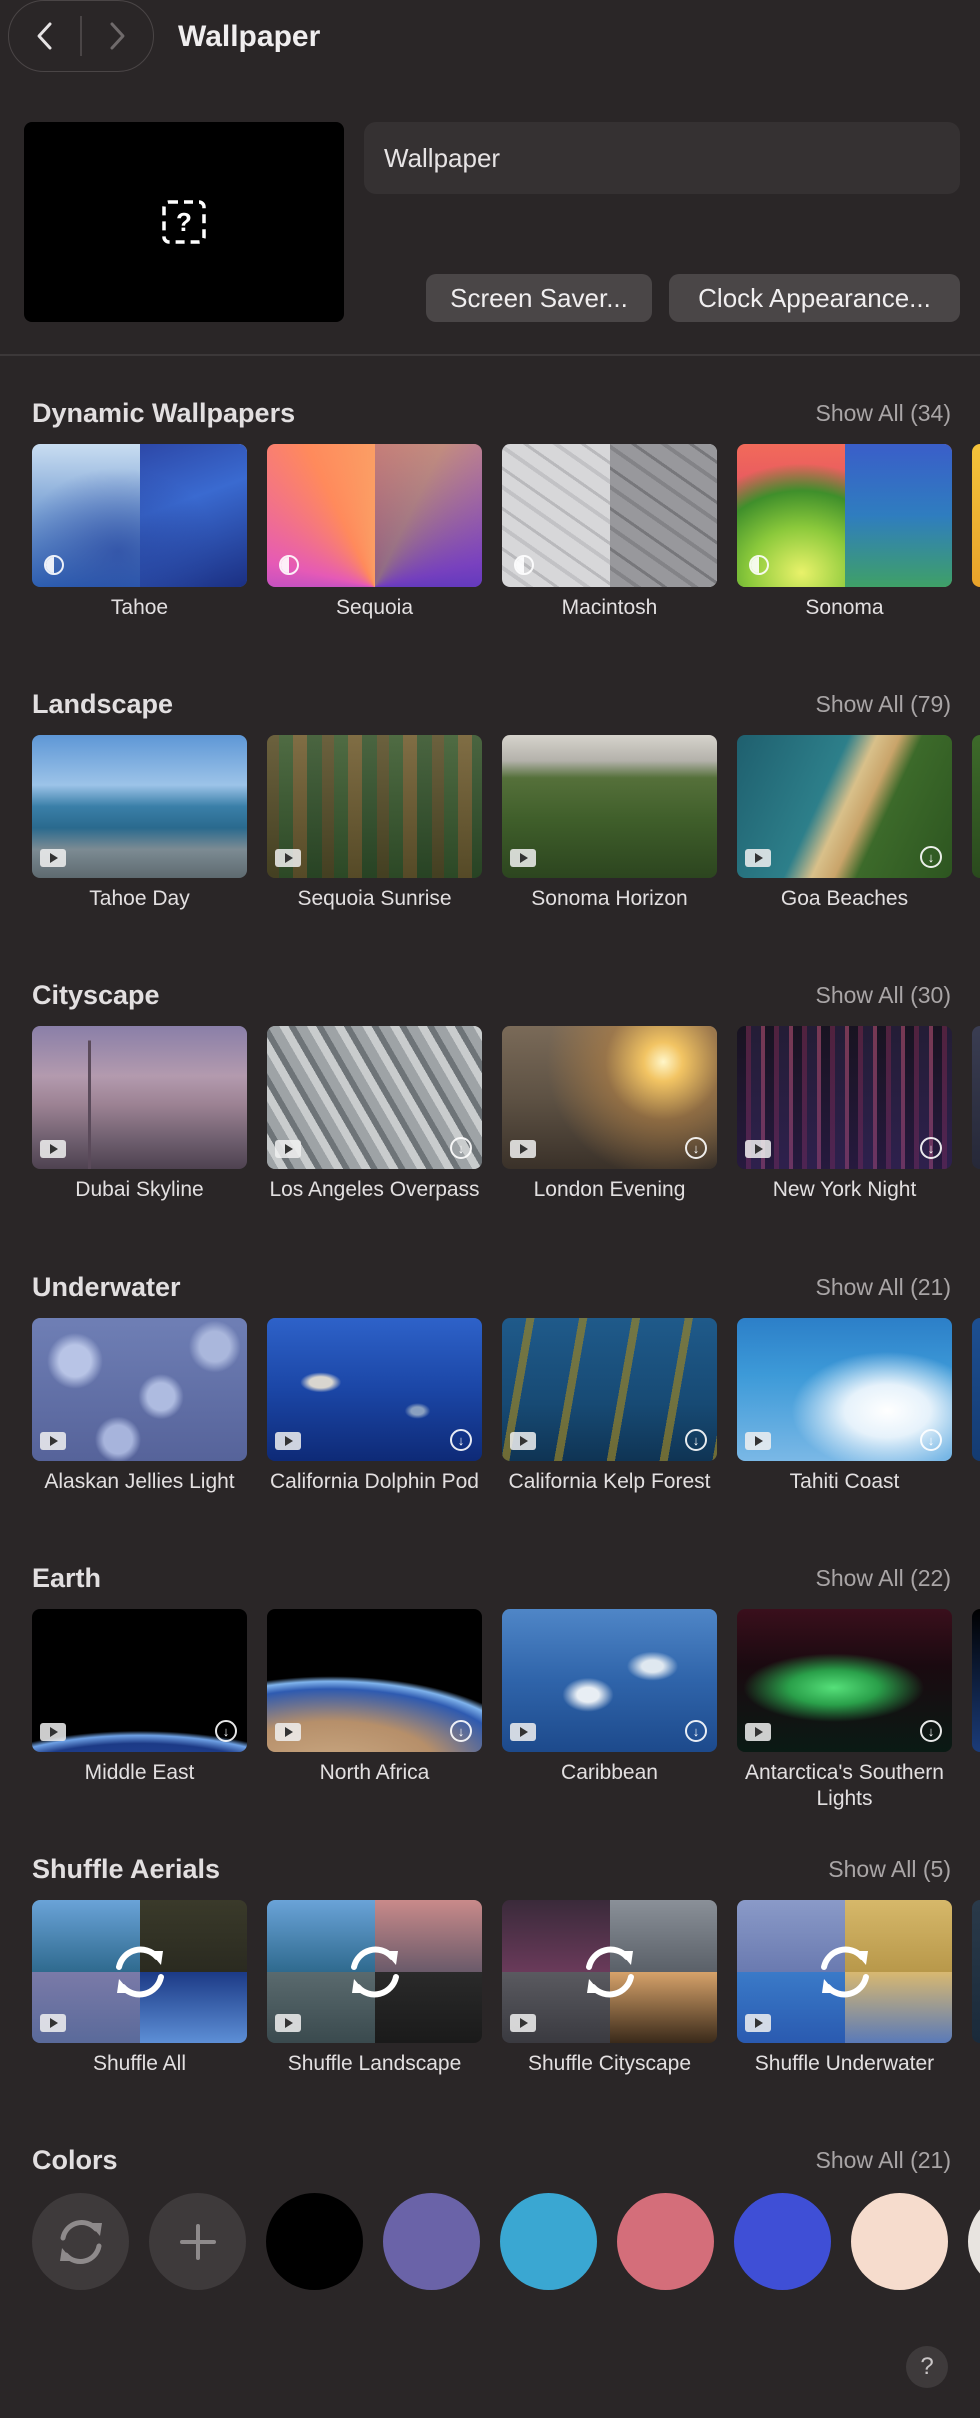  I want to click on wallpaper-tile: Sonoma Horizon, so click(609, 823).